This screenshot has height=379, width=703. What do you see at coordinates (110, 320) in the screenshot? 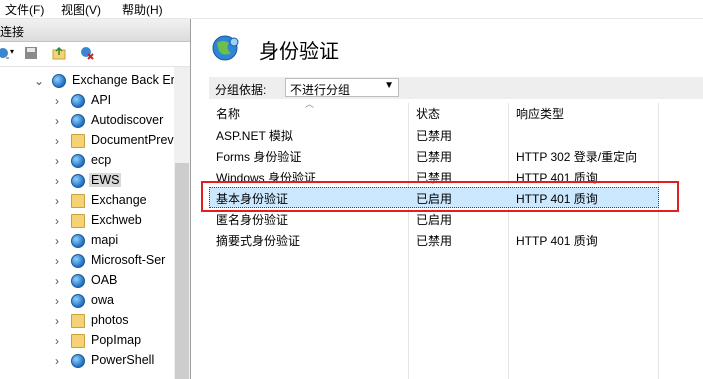
I see `tree-item-label: photos` at bounding box center [110, 320].